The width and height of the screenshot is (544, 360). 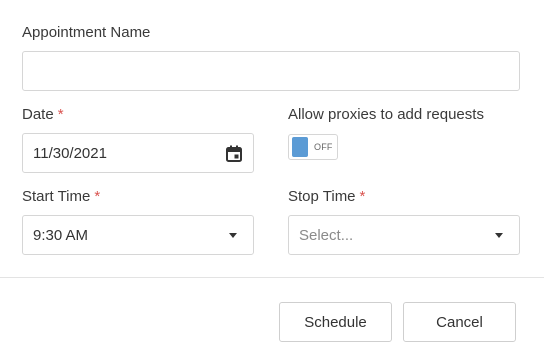 I want to click on start-time-label: Start Time *, so click(x=61, y=197).